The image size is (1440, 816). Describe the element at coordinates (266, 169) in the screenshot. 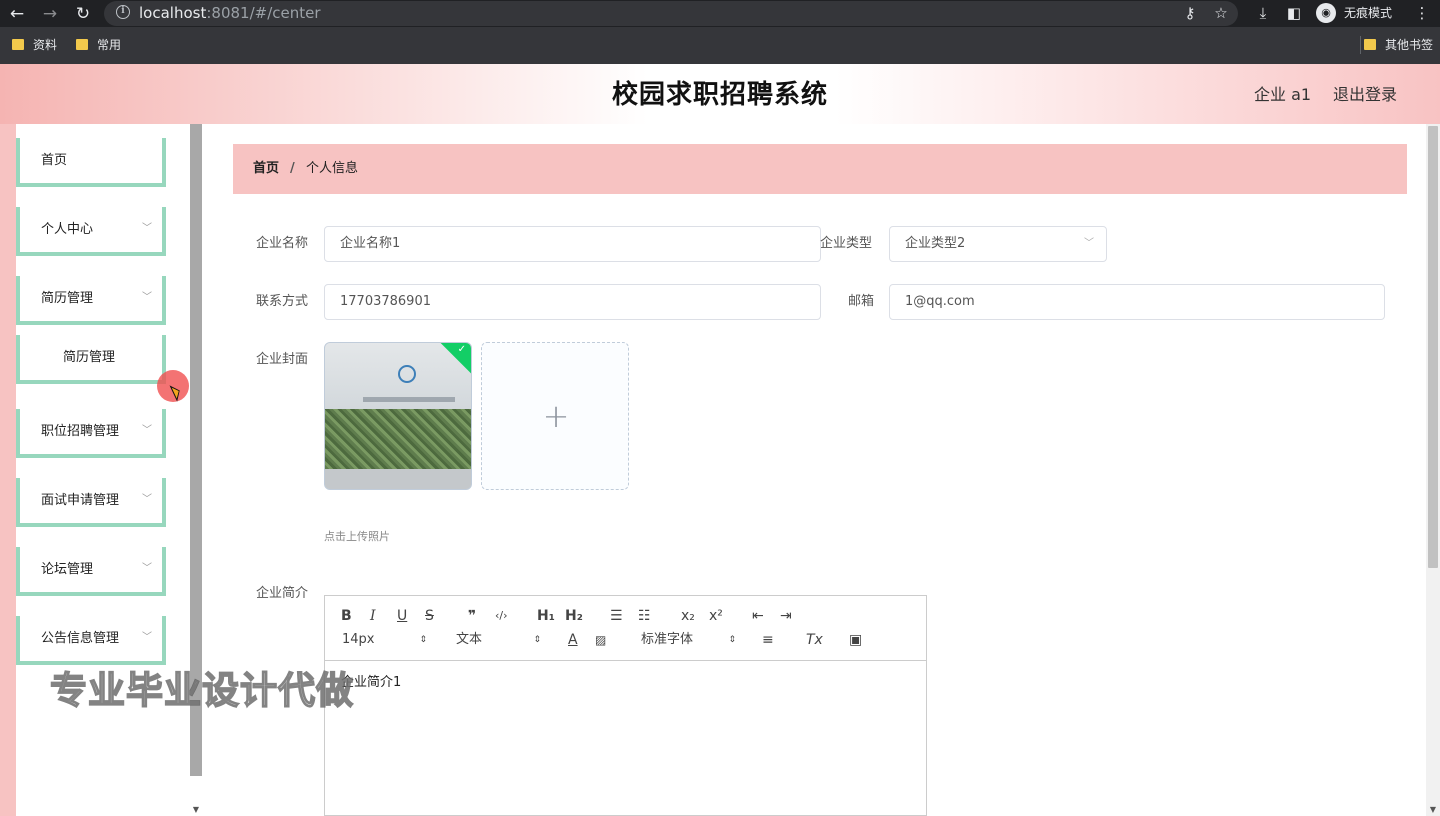

I see `breadcrumb-home: 首页` at that location.